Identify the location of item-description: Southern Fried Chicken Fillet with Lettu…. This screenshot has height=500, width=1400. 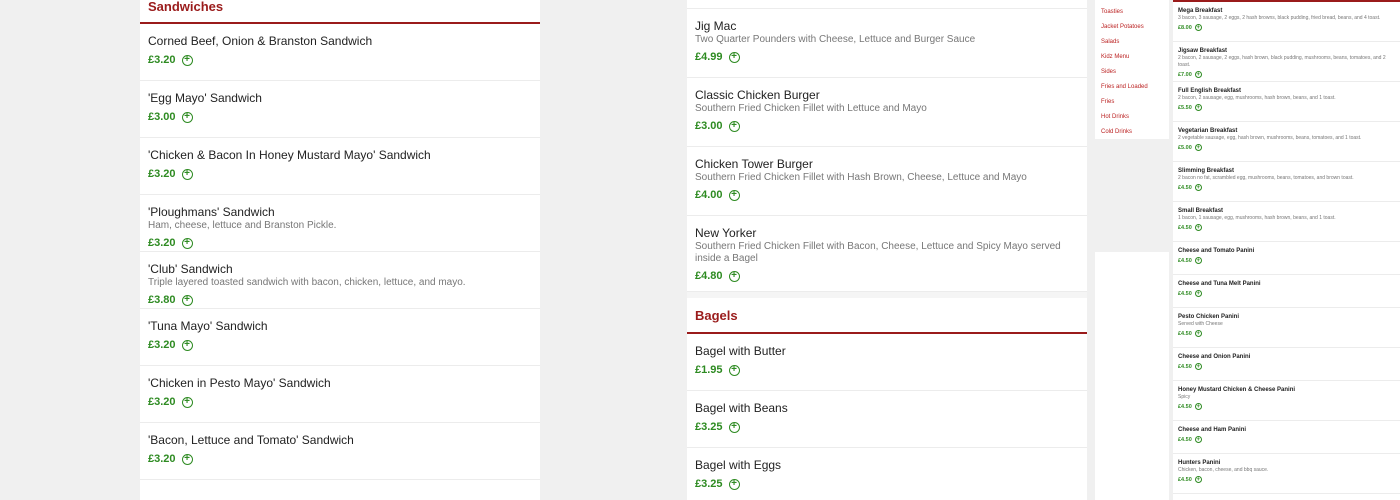
(811, 108).